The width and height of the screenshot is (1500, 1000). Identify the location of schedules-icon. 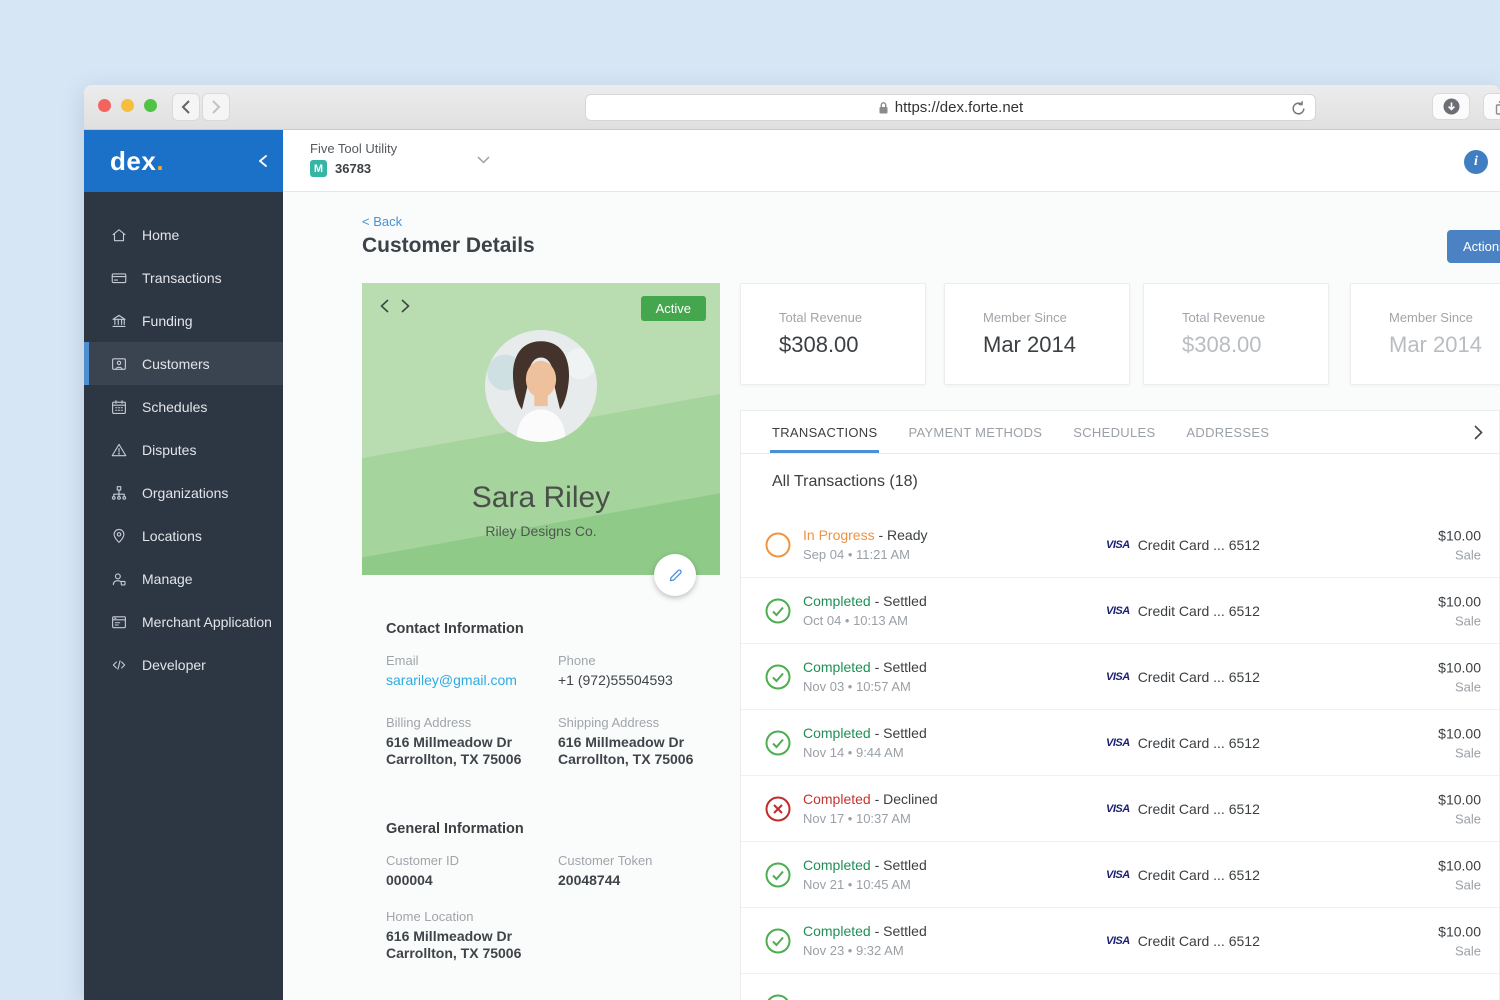
(119, 407).